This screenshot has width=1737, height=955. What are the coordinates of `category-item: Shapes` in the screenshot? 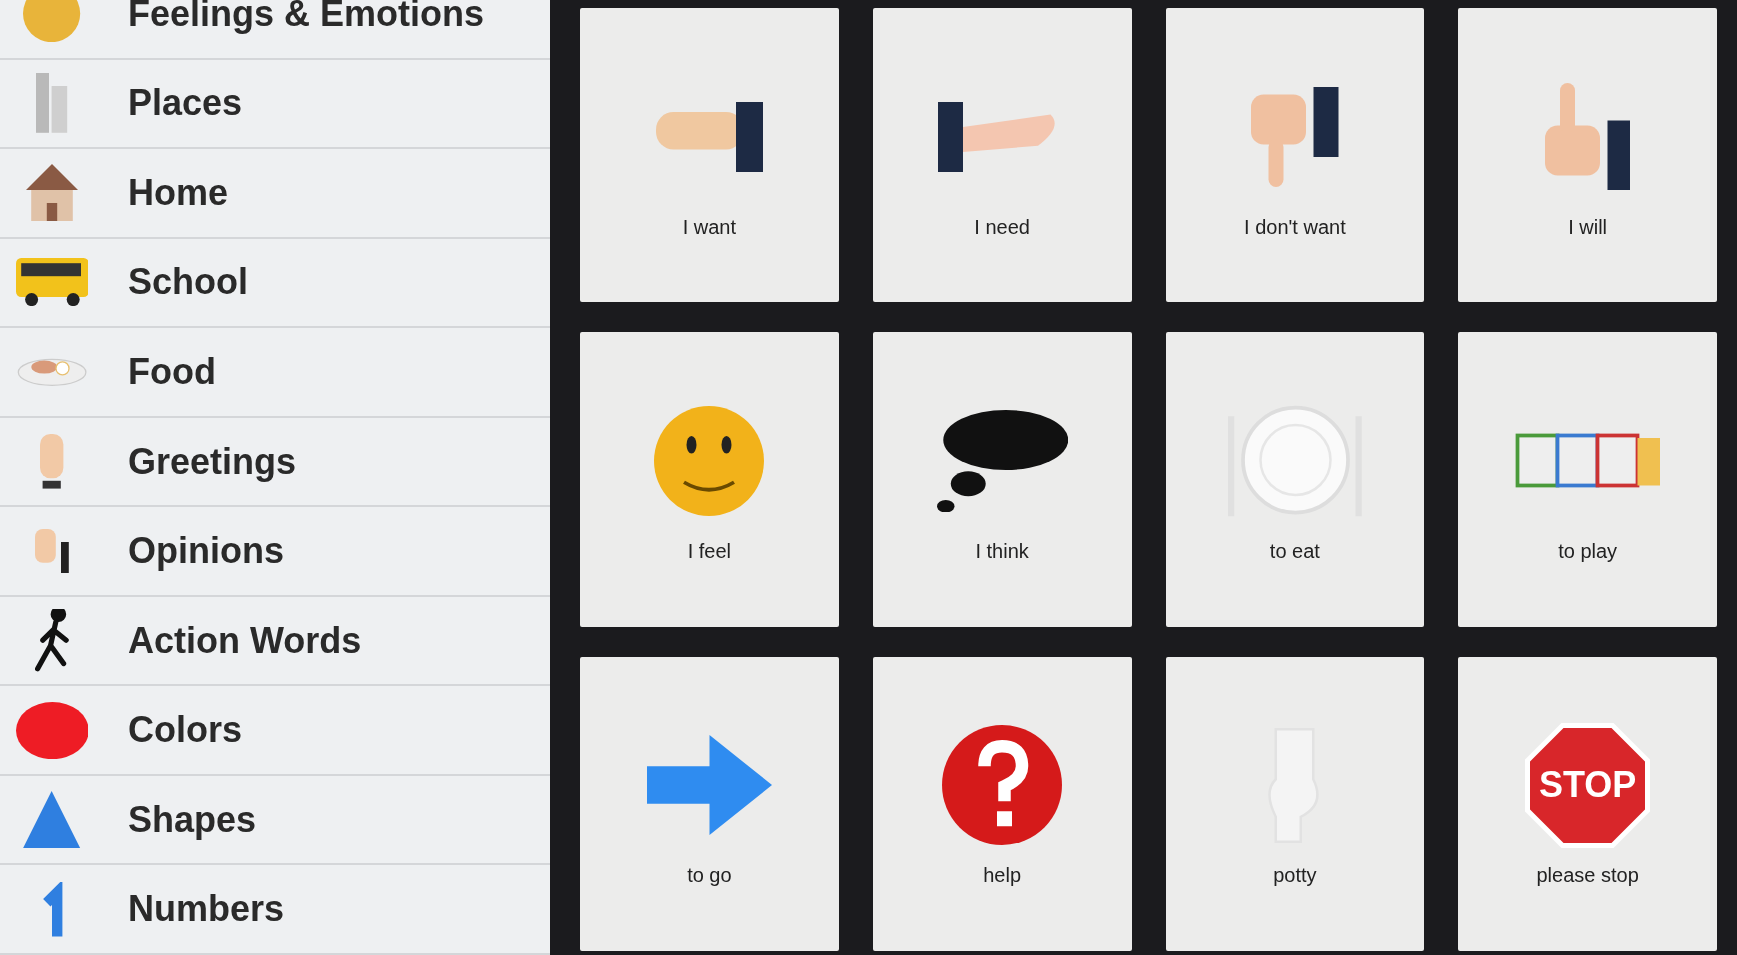 It's located at (275, 820).